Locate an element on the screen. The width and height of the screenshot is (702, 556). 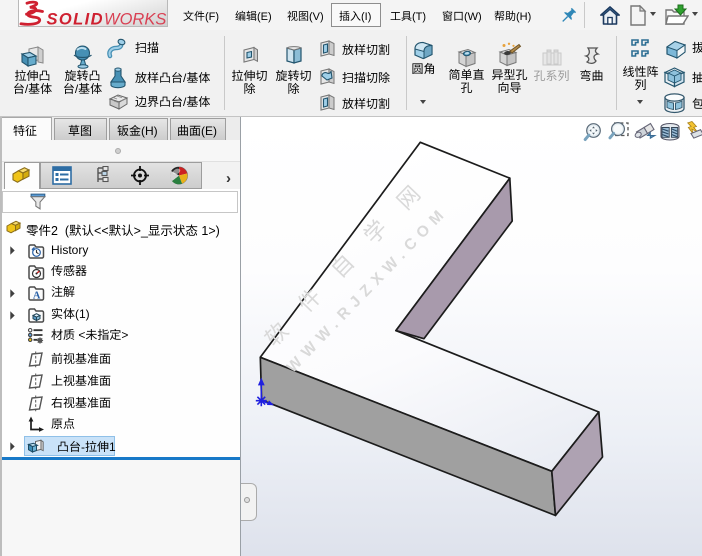
svg-text: A is located at coordinates (37, 296).